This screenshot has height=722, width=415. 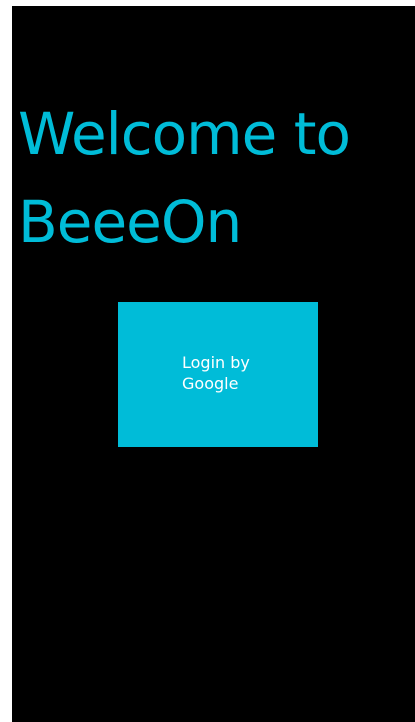 I want to click on login-by-google-button: Login by Google, so click(x=218, y=374).